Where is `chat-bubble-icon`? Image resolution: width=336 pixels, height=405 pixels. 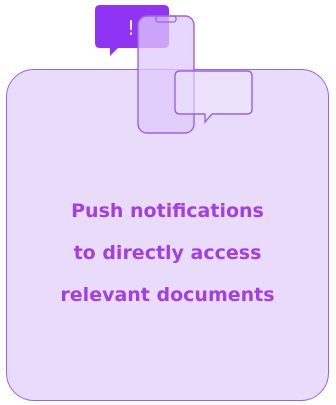
chat-bubble-icon is located at coordinates (213, 97).